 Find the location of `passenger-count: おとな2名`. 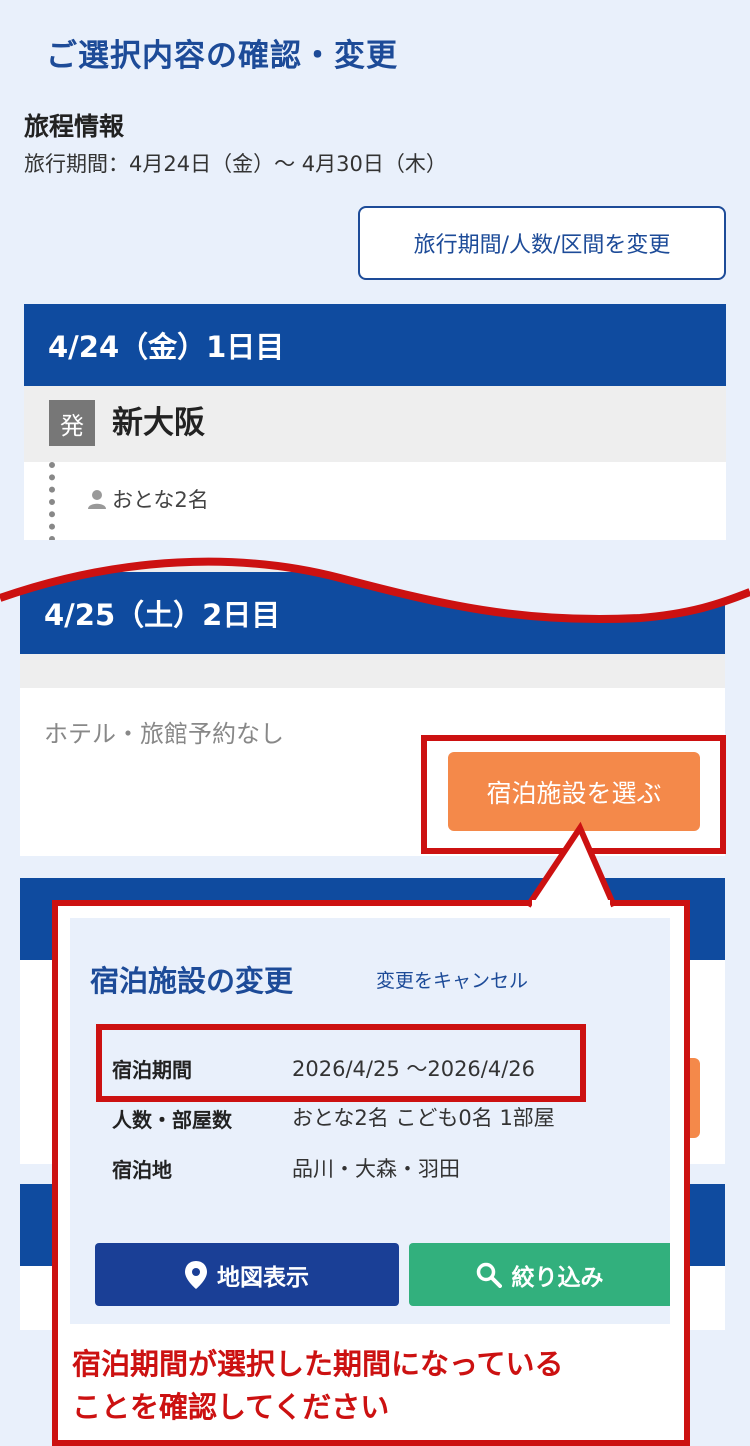

passenger-count: おとな2名 is located at coordinates (147, 499).